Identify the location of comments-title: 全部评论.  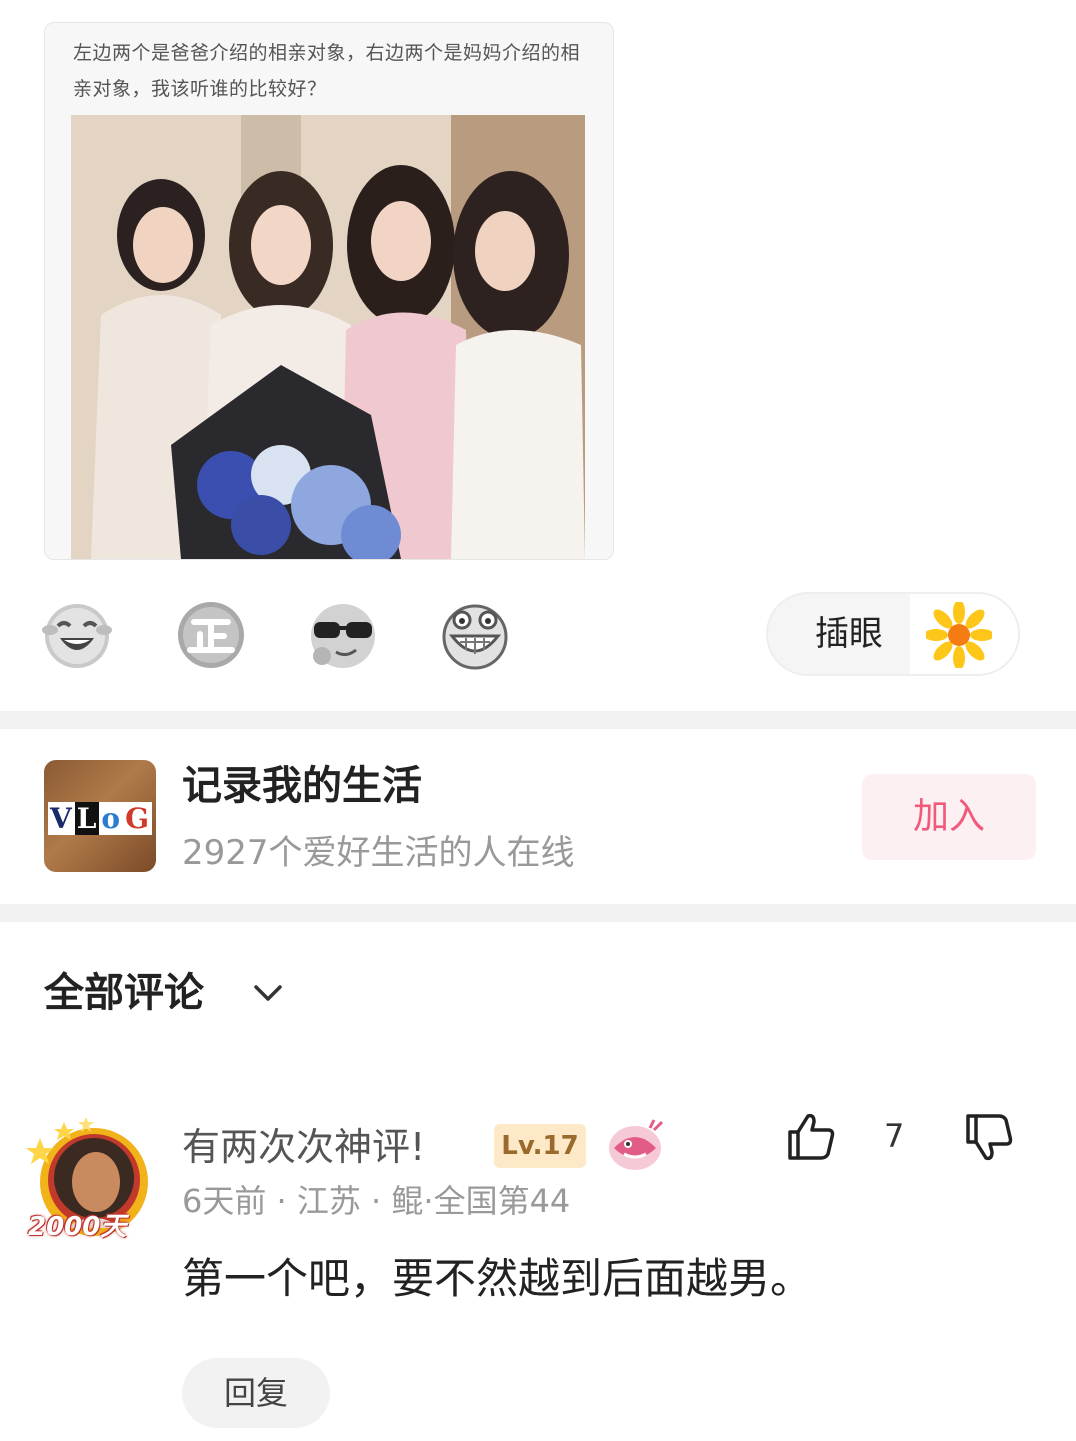
(124, 993).